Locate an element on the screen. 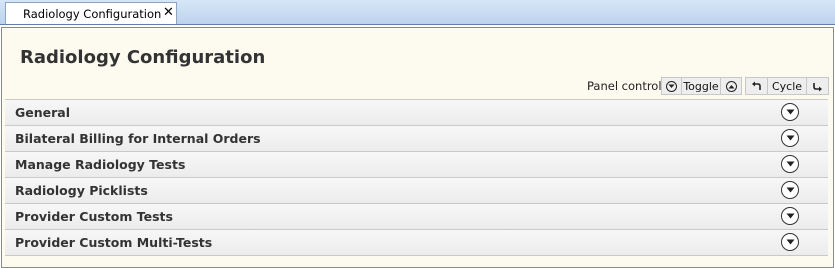 Image resolution: width=835 pixels, height=268 pixels. tab-label: Radiology Configuration is located at coordinates (92, 14).